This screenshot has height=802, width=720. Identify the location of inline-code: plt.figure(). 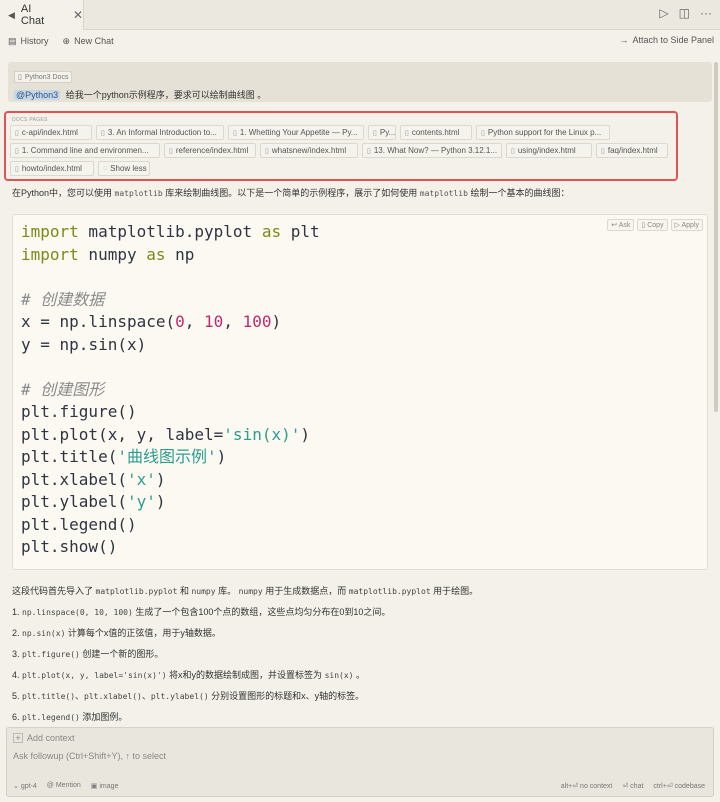
(51, 654).